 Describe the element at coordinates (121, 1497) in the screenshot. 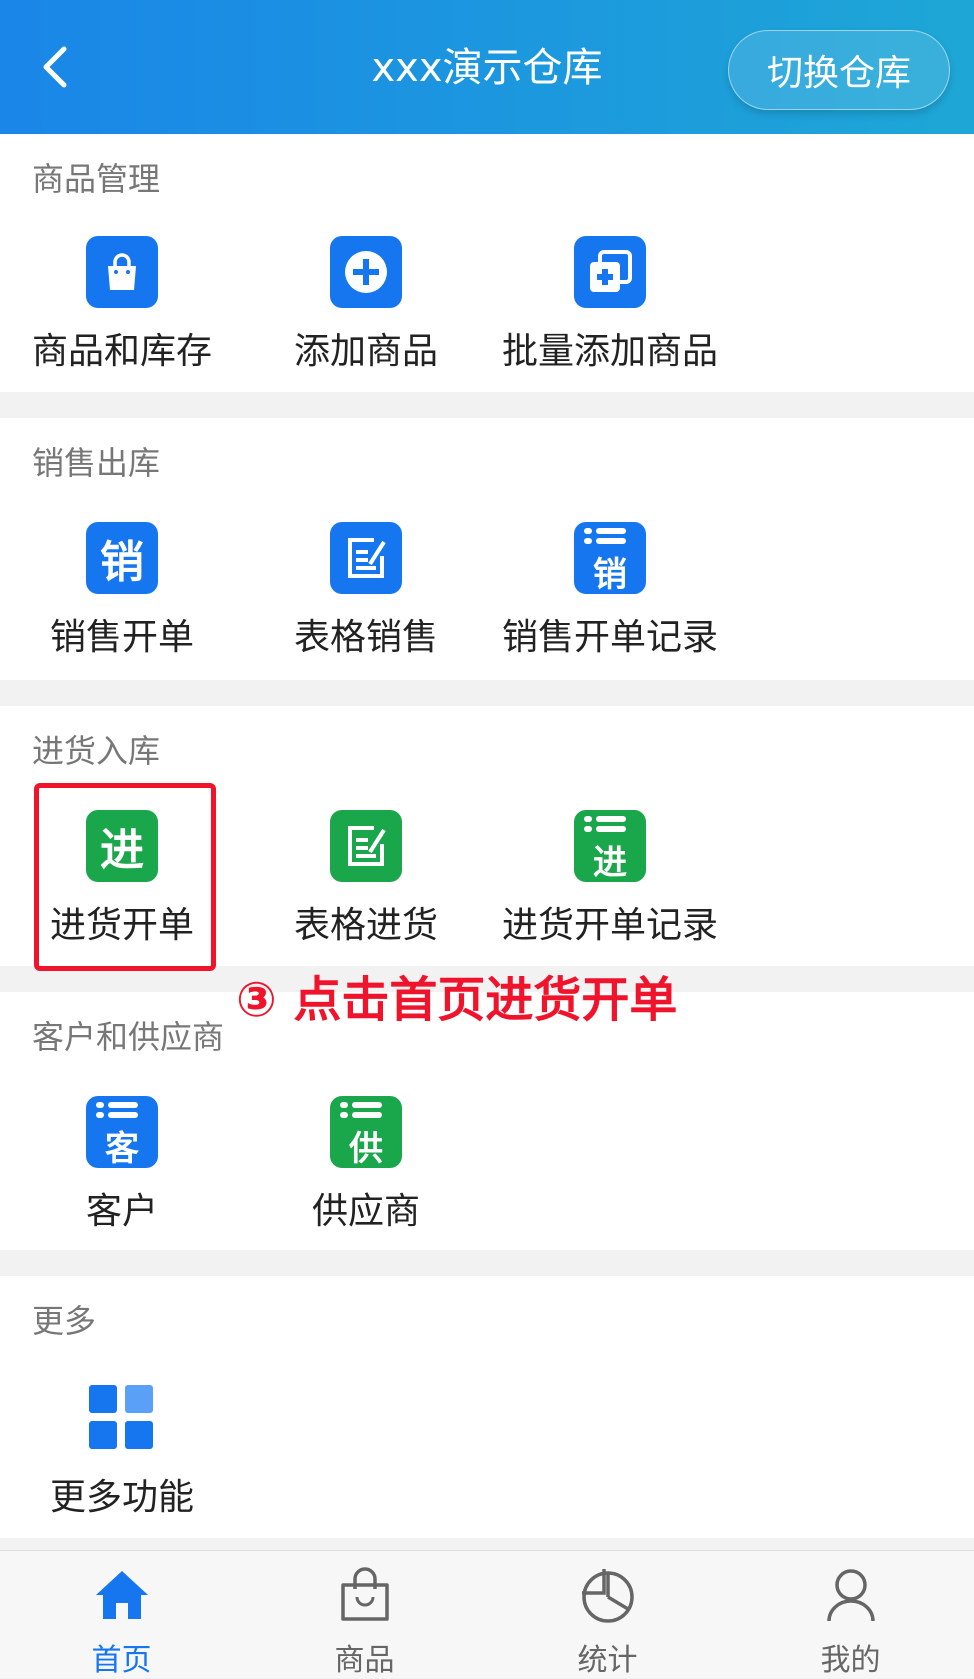

I see `item-label: 更多功能` at that location.